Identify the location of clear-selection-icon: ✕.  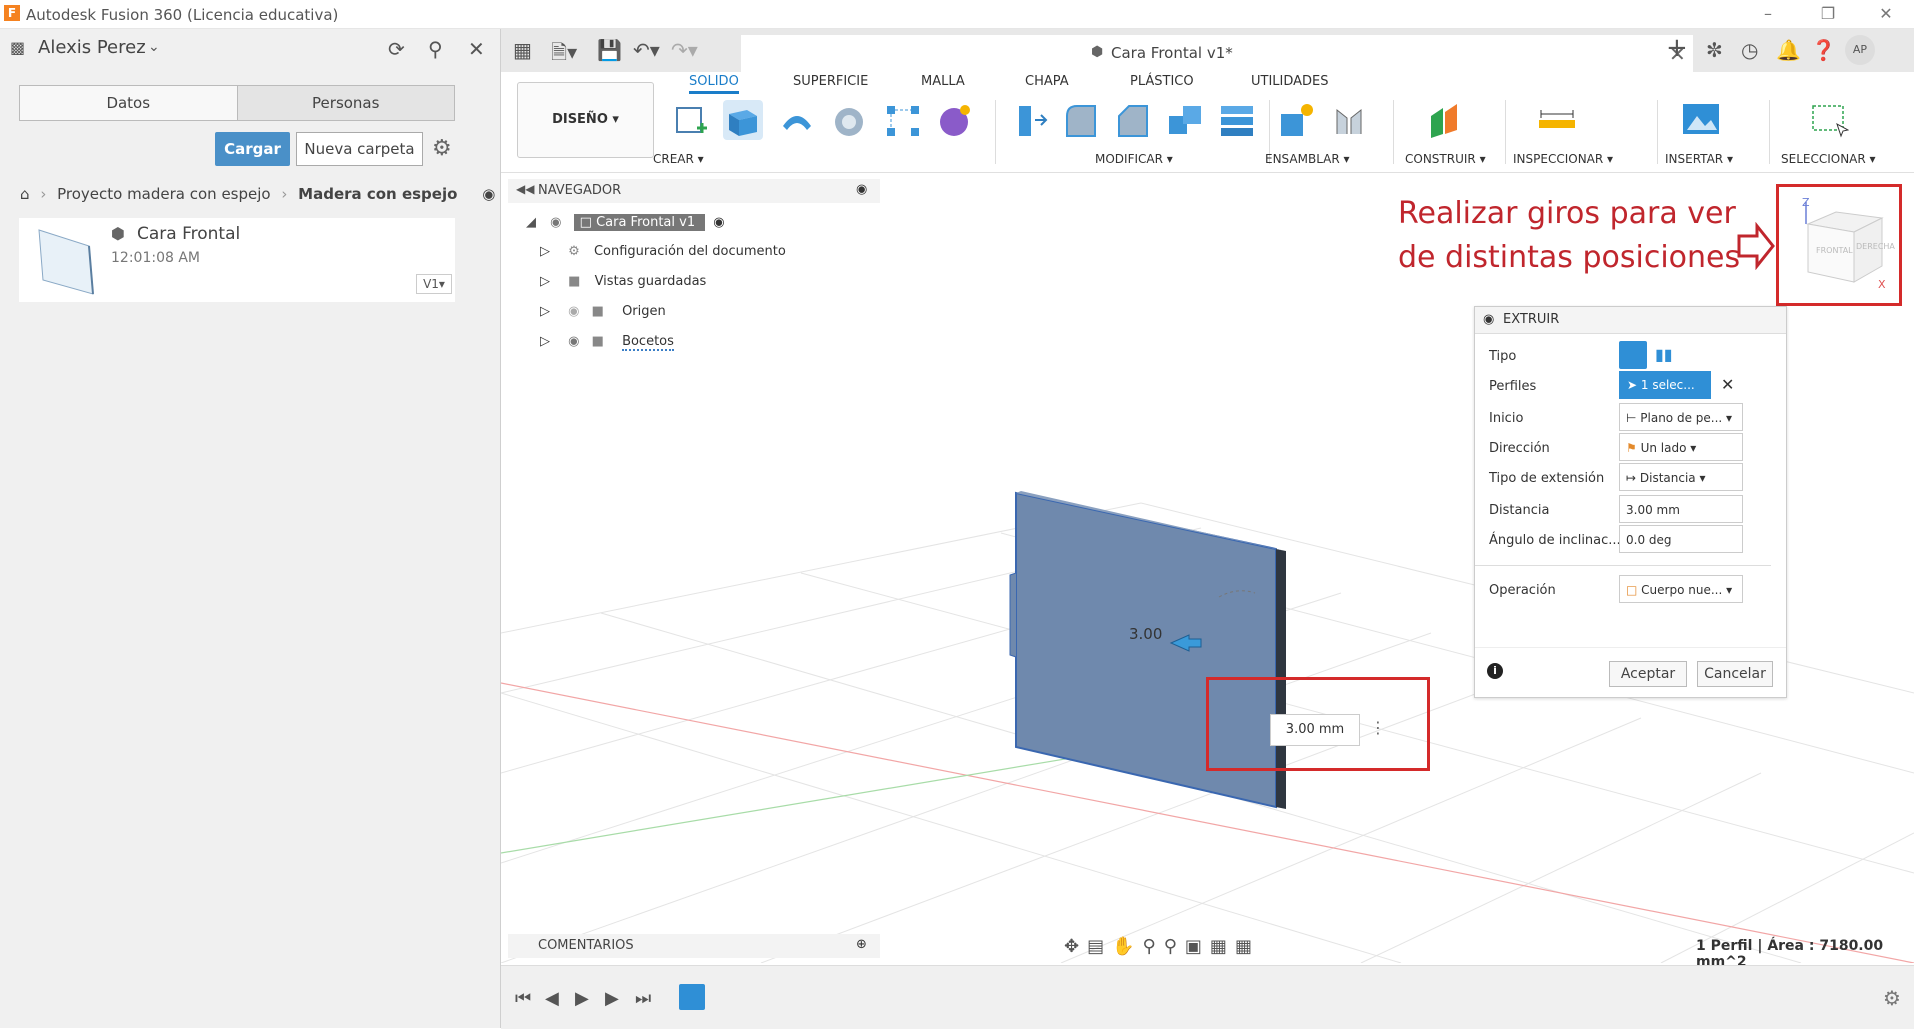
(1727, 384).